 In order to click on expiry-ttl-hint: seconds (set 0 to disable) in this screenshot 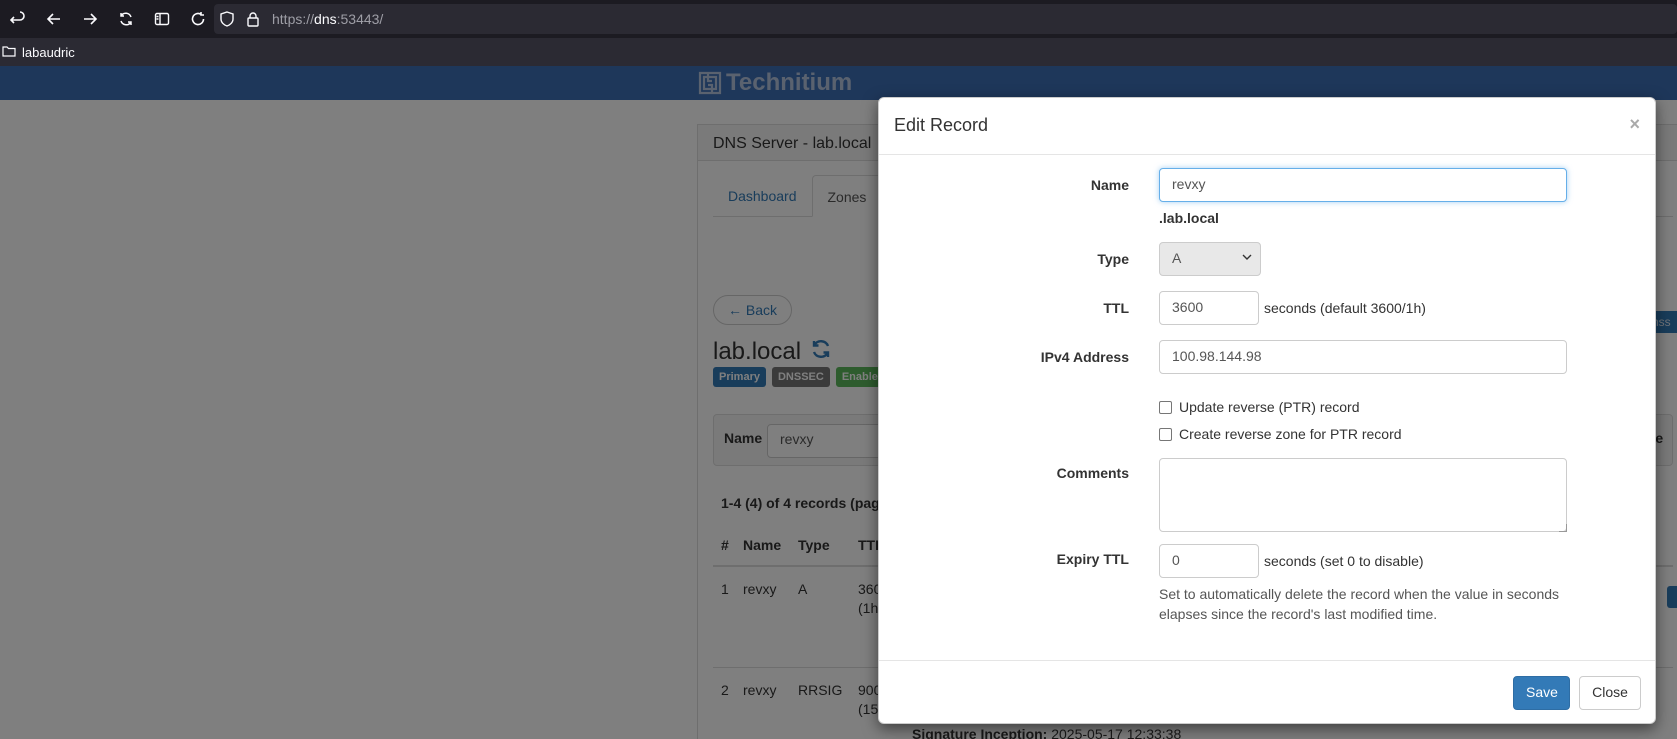, I will do `click(1344, 561)`.